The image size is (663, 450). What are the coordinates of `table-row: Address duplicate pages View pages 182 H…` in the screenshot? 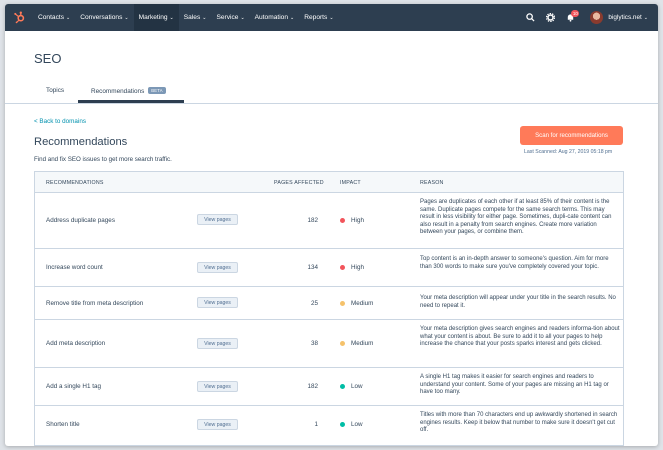 It's located at (329, 221).